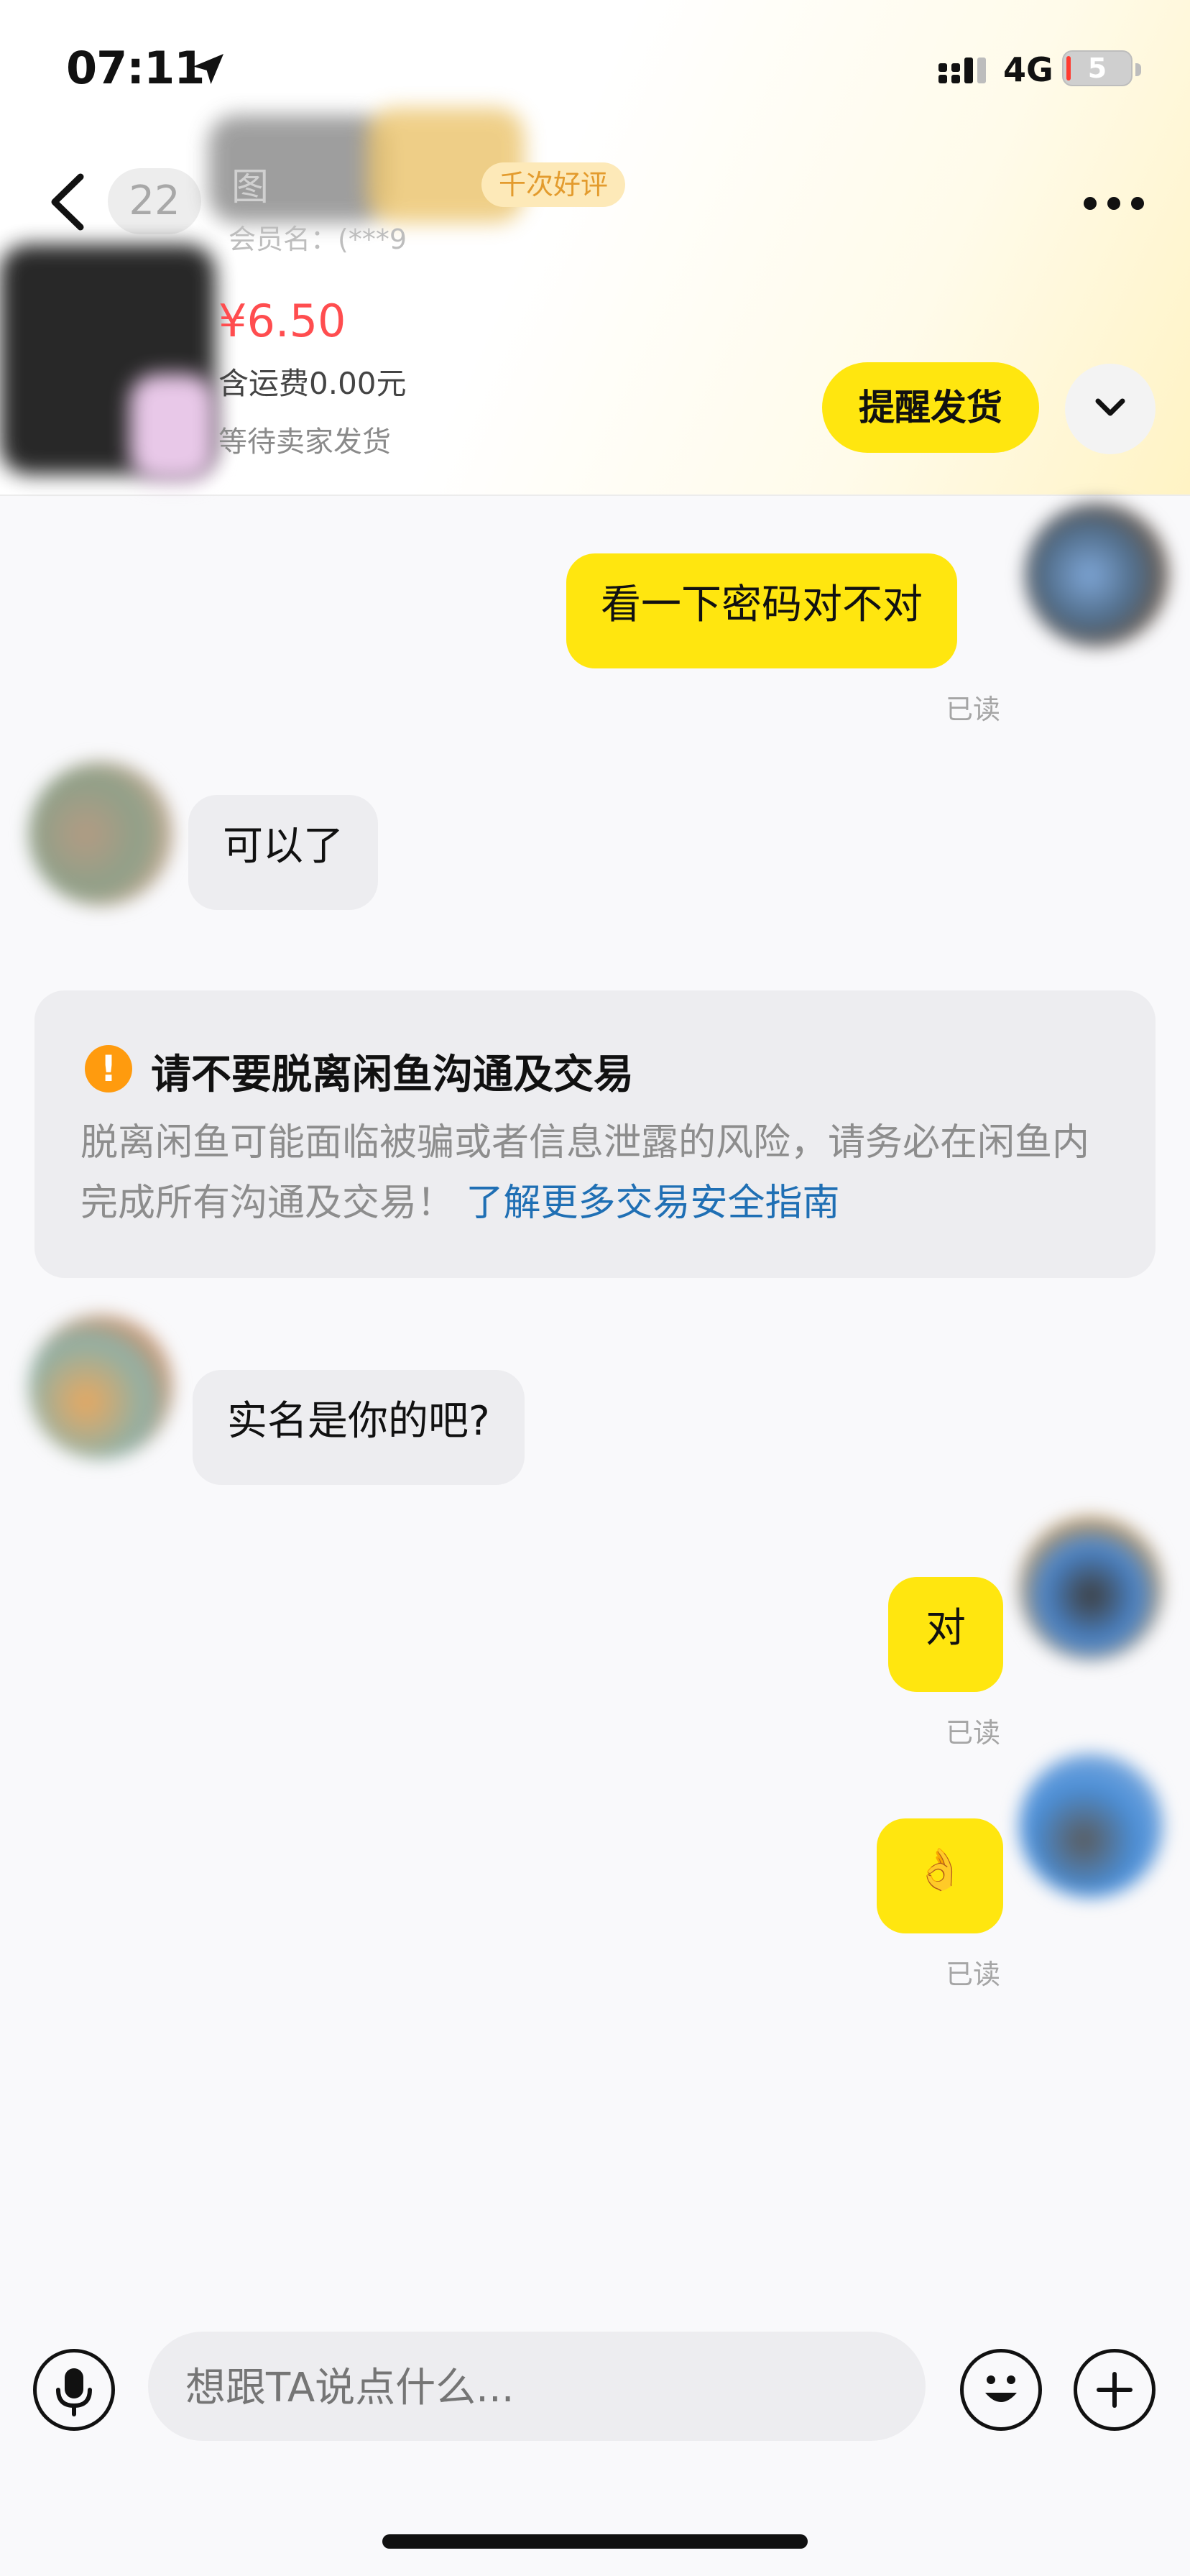  What do you see at coordinates (945, 1634) in the screenshot?
I see `message-bubble-outgoing: 对` at bounding box center [945, 1634].